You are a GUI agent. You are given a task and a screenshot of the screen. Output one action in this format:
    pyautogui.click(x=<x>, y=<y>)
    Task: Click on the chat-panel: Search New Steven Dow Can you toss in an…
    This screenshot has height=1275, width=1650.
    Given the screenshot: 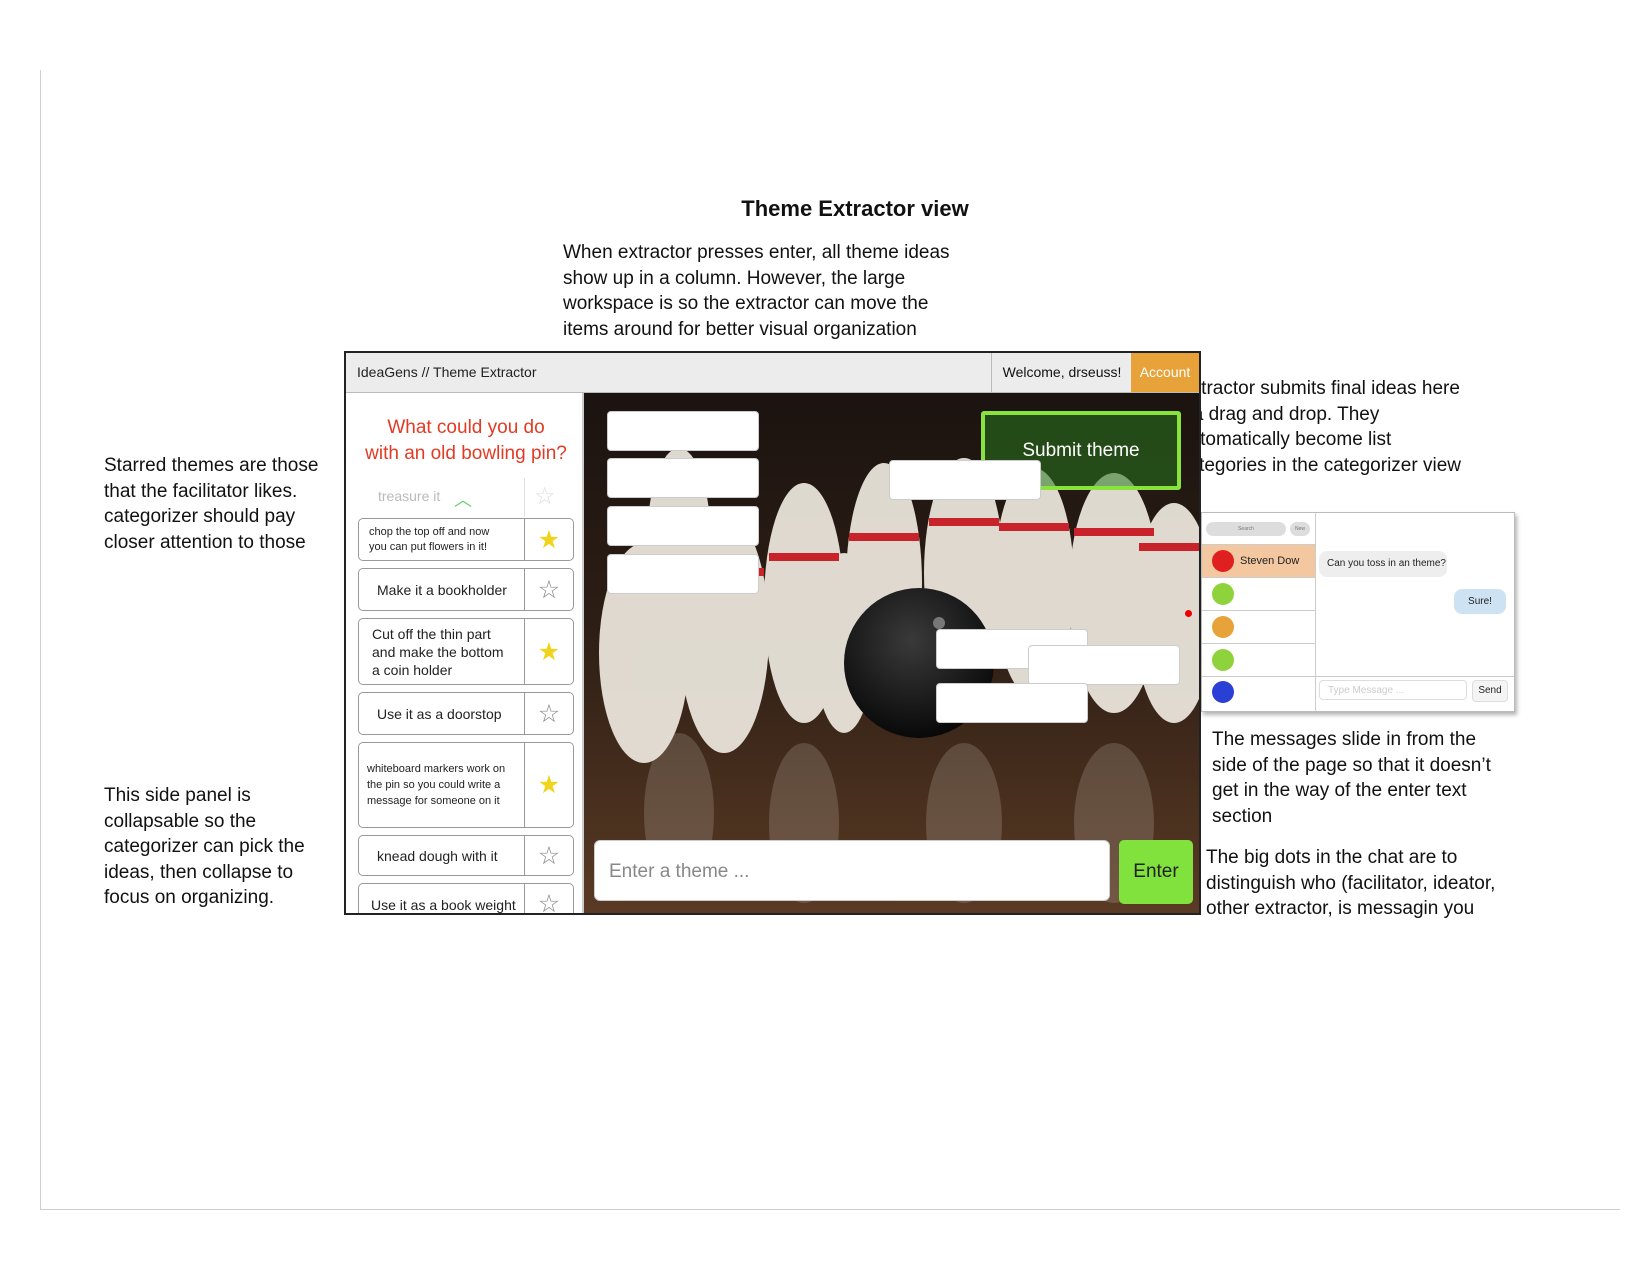 What is the action you would take?
    pyautogui.click(x=1358, y=612)
    